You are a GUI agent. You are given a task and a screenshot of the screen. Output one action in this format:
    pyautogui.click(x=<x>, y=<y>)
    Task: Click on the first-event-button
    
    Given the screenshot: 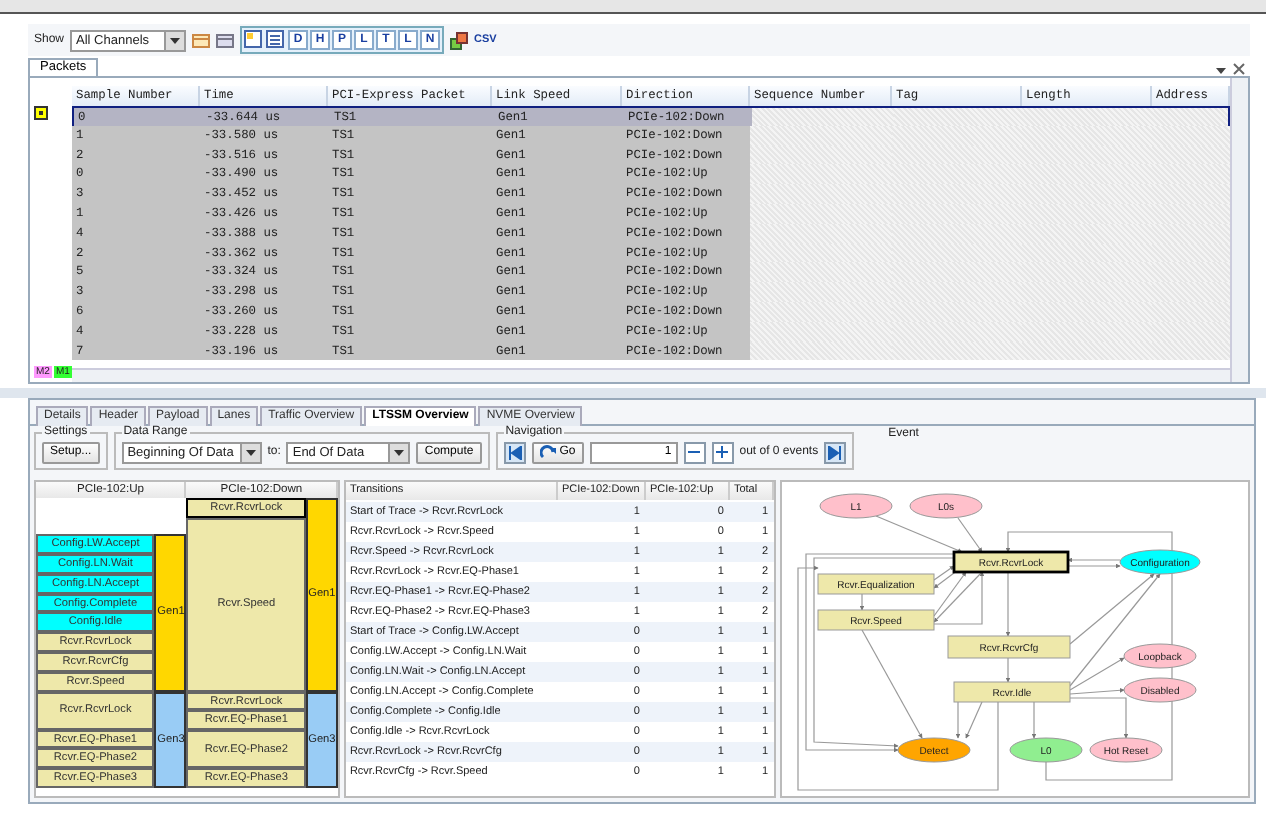 What is the action you would take?
    pyautogui.click(x=514, y=452)
    